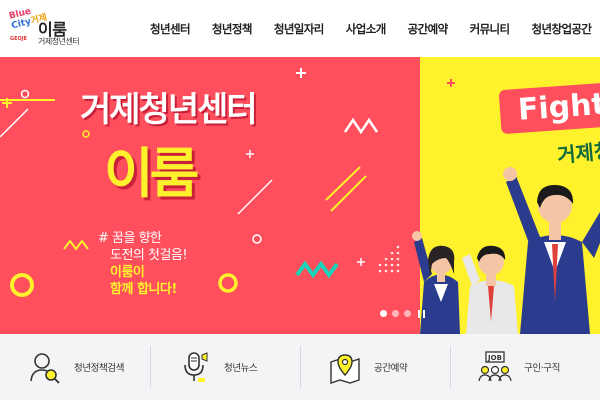 Image resolution: width=600 pixels, height=400 pixels. What do you see at coordinates (127, 272) in the screenshot?
I see `tagline-line-3: 이룸이` at bounding box center [127, 272].